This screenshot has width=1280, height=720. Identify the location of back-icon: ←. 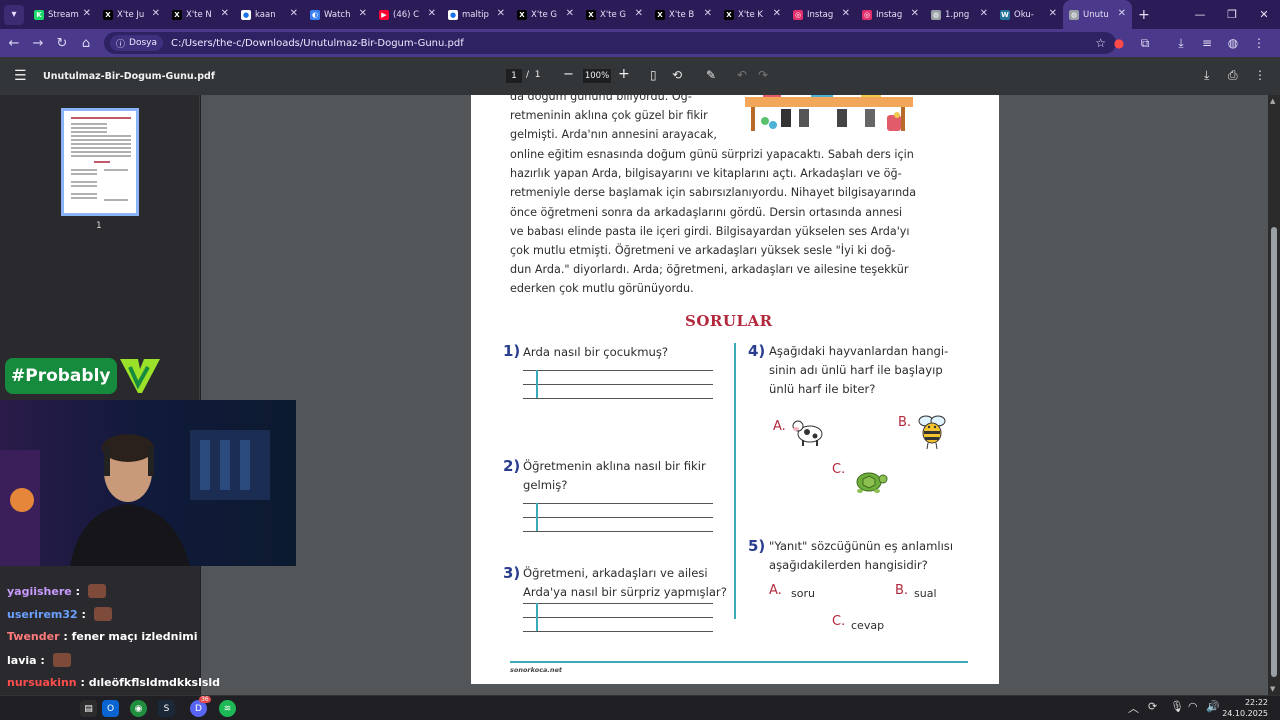
(14, 43).